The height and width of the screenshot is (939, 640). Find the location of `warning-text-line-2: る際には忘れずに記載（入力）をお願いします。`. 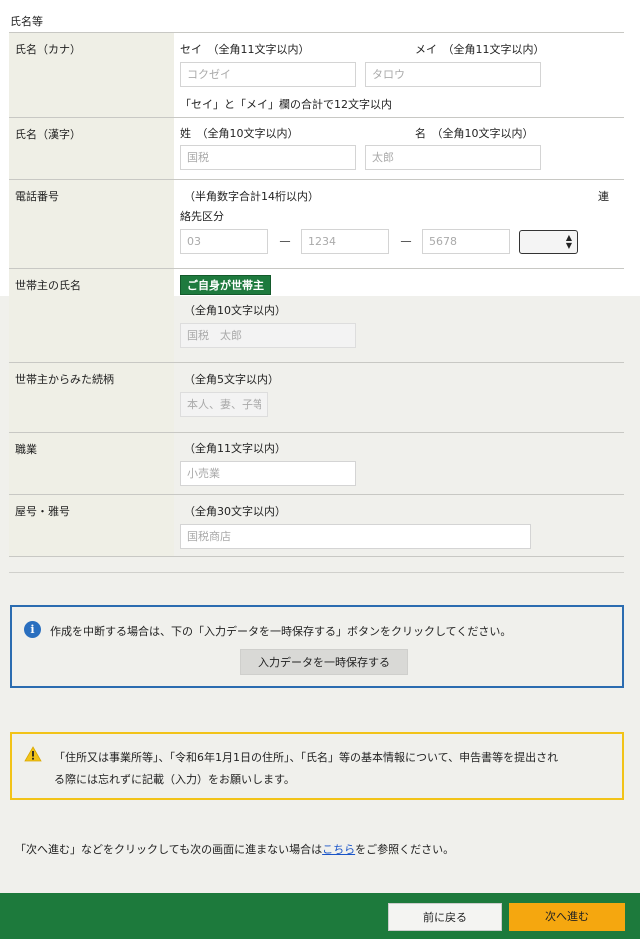

warning-text-line-2: る際には忘れずに記載（入力）をお願いします。 is located at coordinates (174, 779).